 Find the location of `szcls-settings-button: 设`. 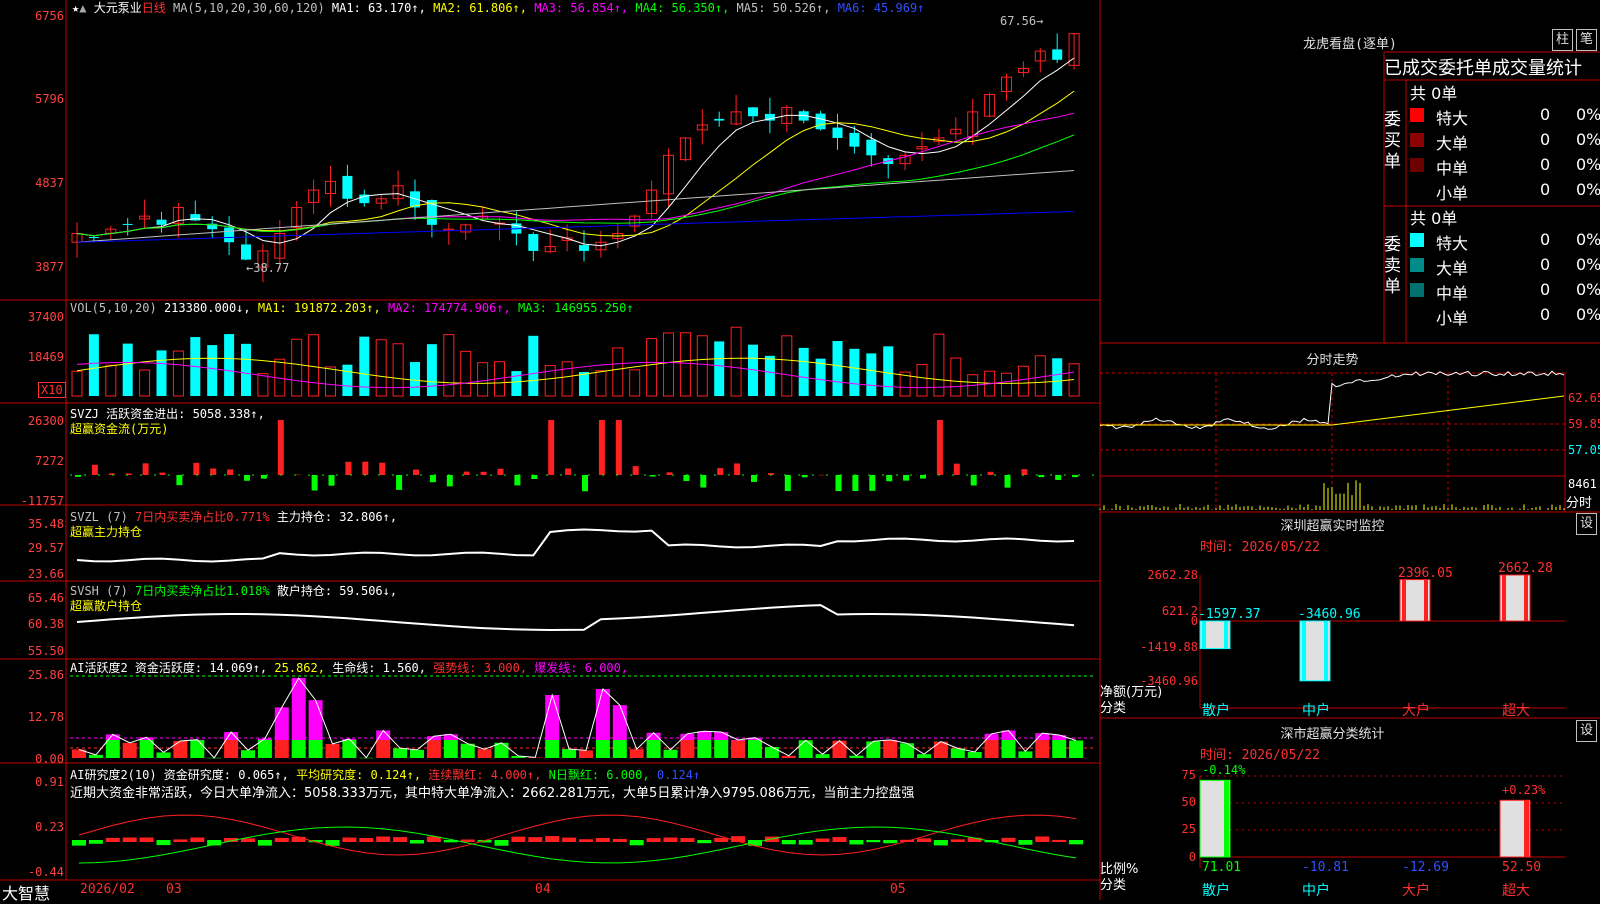

szcls-settings-button: 设 is located at coordinates (1586, 731).